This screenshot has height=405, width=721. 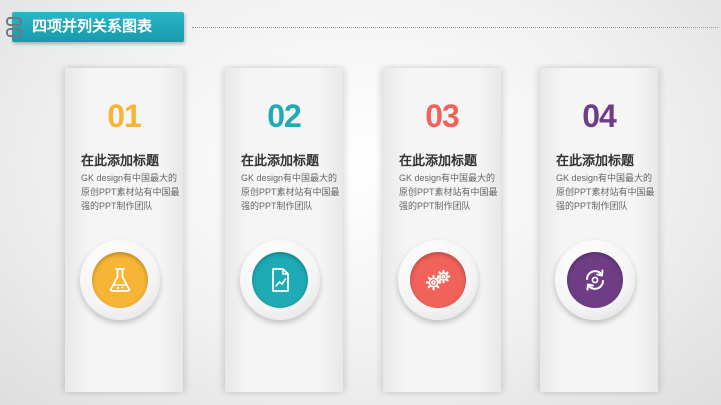 I want to click on binder-rings, so click(x=14, y=28).